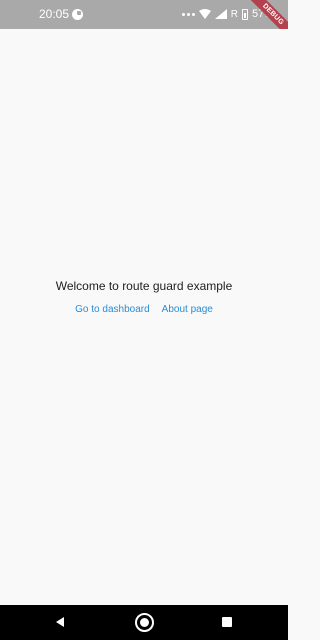 This screenshot has width=320, height=640. Describe the element at coordinates (227, 622) in the screenshot. I see `recents-icon` at that location.